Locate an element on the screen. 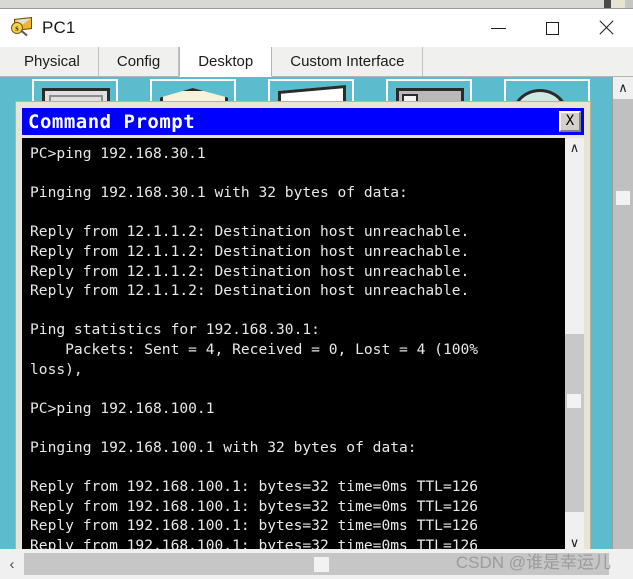  horizontal-scrollbar-grip is located at coordinates (321, 564).